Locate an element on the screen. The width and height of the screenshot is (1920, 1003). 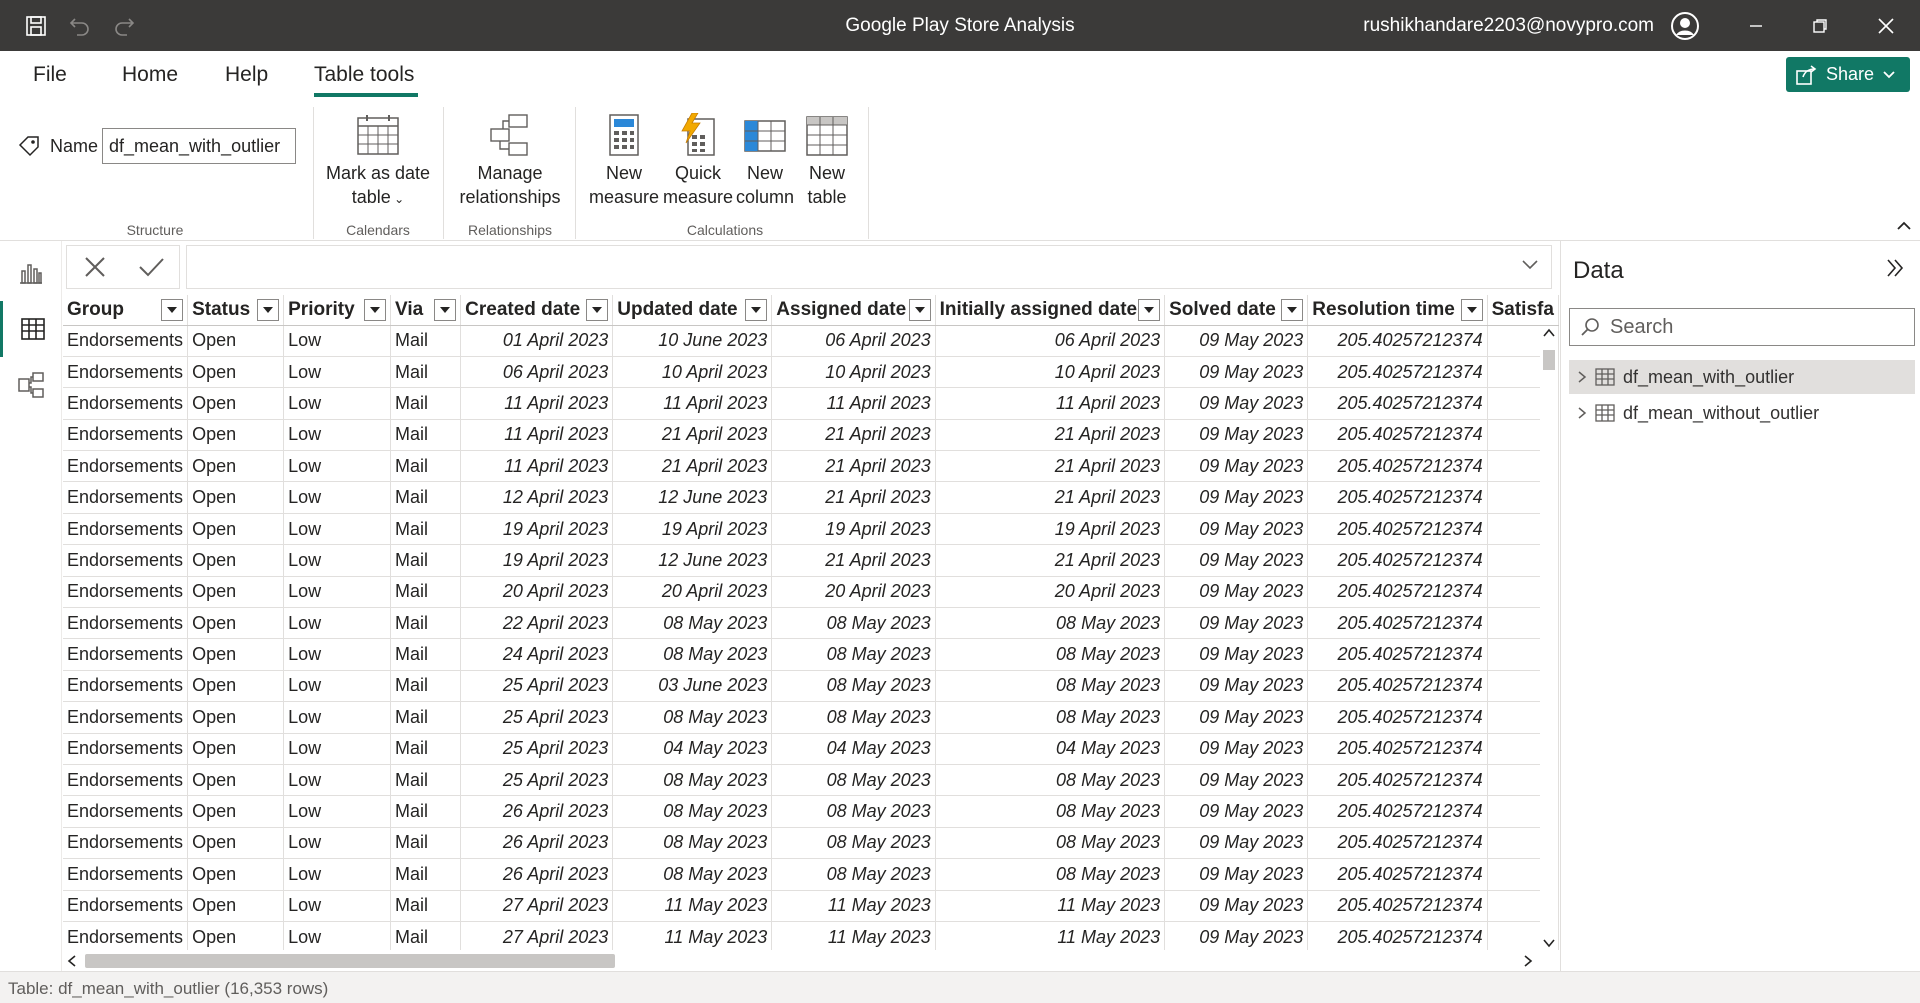
avatar-icon is located at coordinates (1685, 28).